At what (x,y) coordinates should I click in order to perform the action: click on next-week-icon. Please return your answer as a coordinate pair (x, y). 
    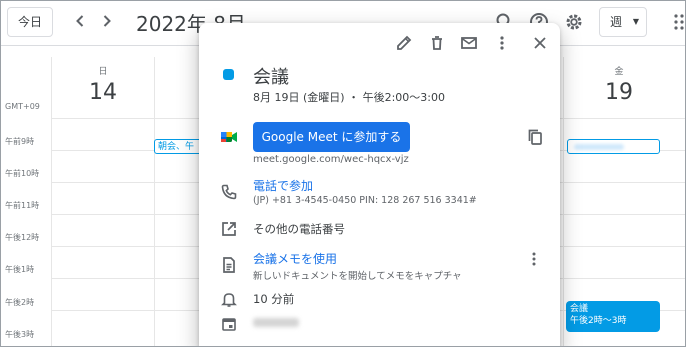
    Looking at the image, I should click on (107, 21).